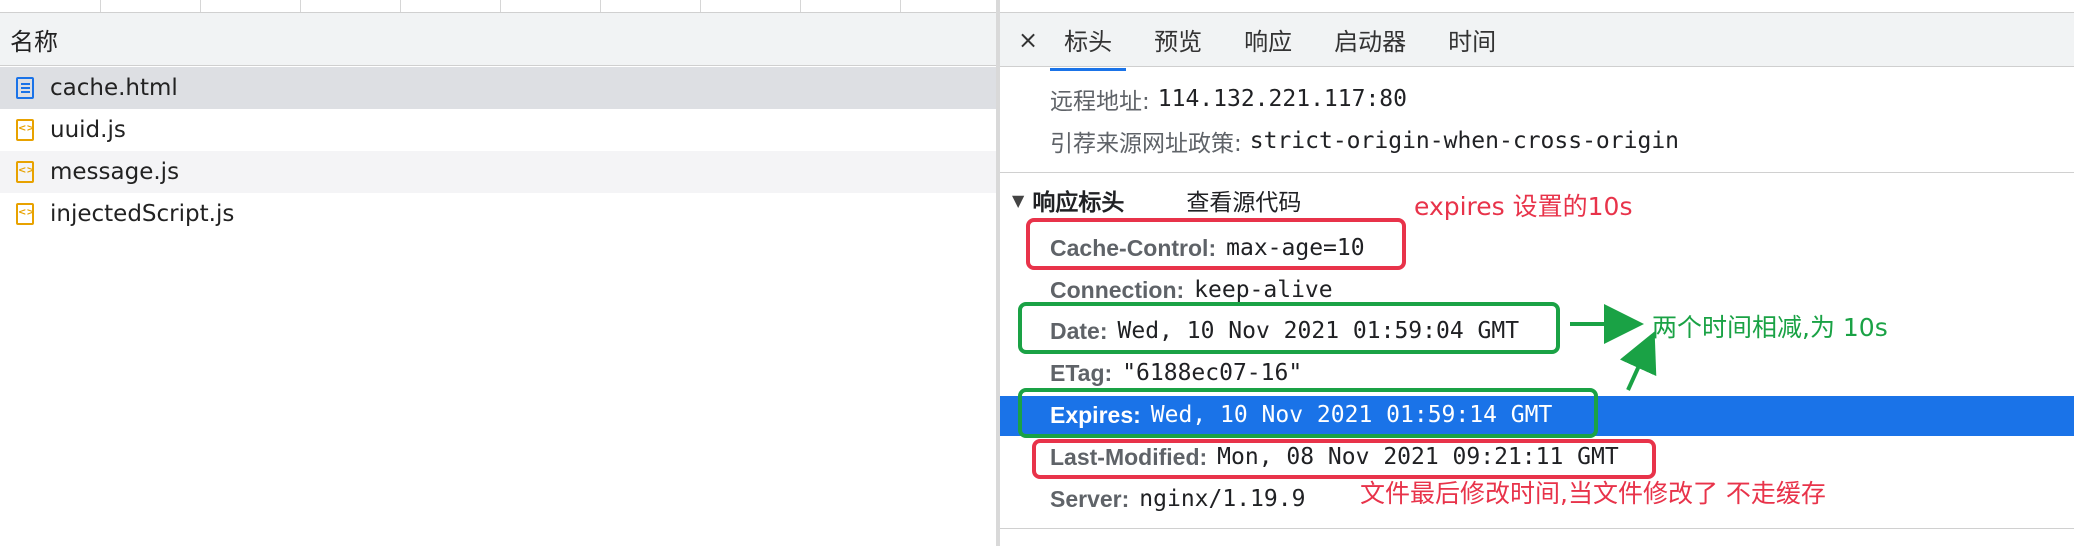  What do you see at coordinates (34, 41) in the screenshot?
I see `name-column-label: 名称` at bounding box center [34, 41].